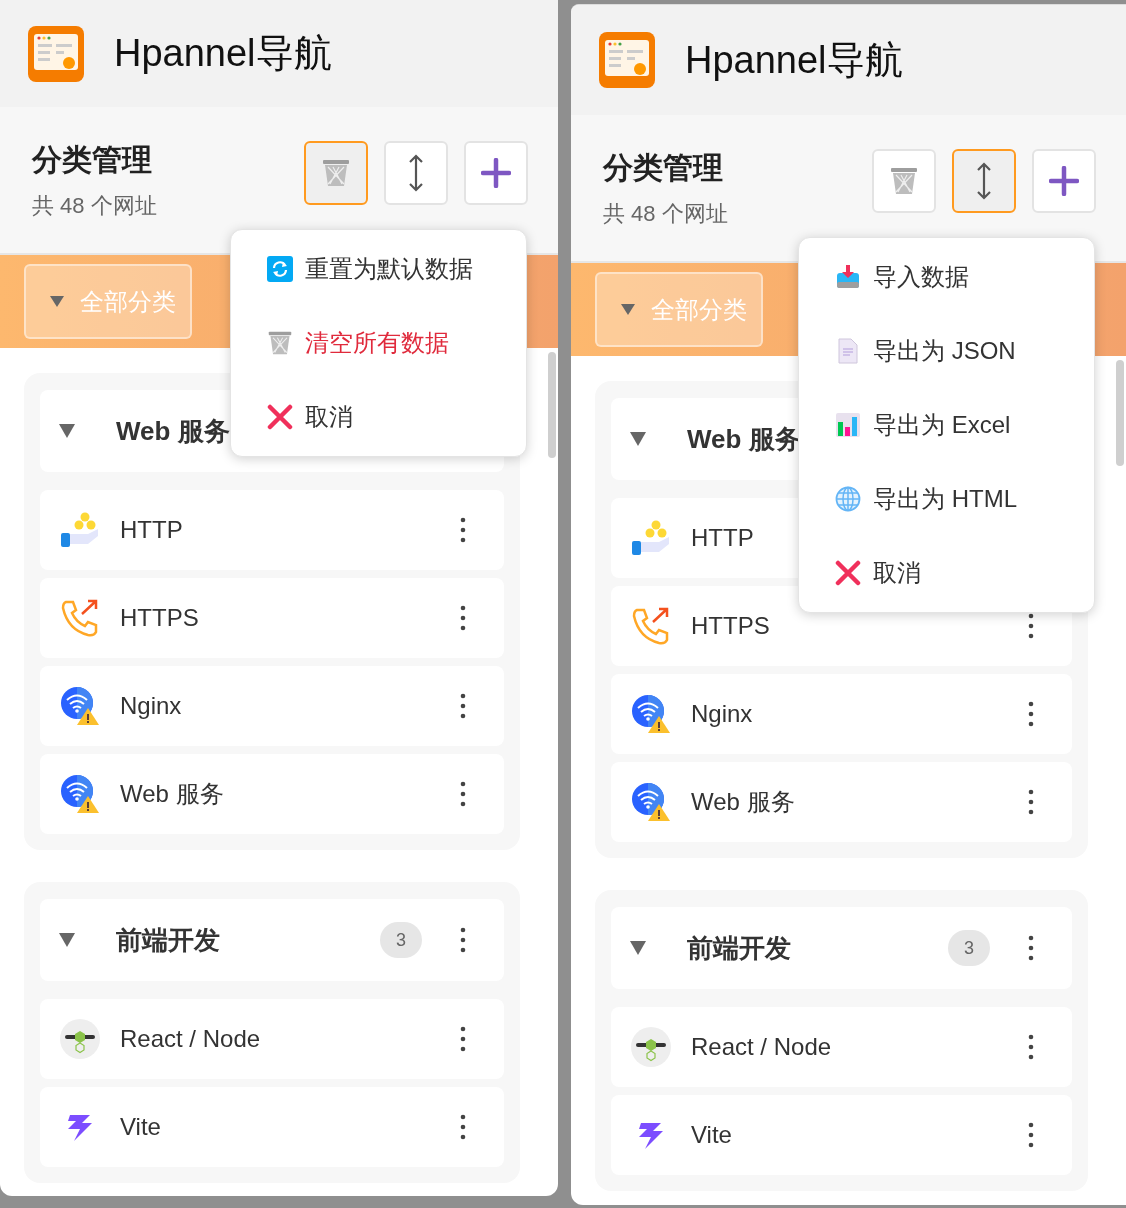 The image size is (1126, 1208). What do you see at coordinates (389, 269) in the screenshot?
I see `menu-label: 重置为默认数据` at bounding box center [389, 269].